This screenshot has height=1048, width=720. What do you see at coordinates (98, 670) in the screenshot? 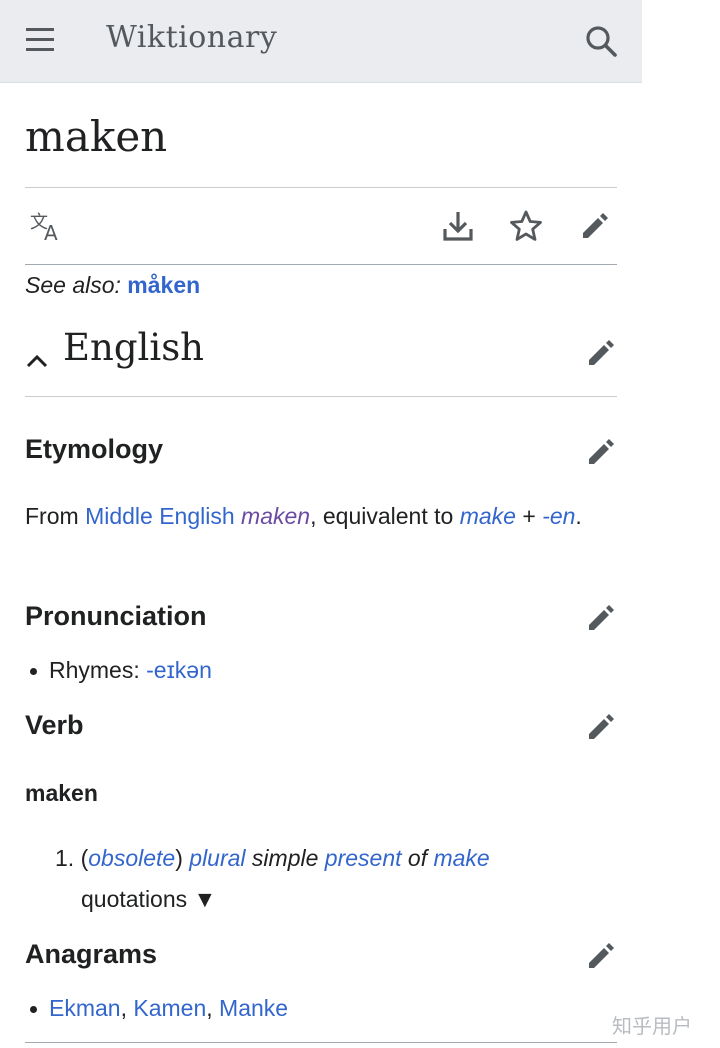
I see `rhymes-label: Rhymes:` at bounding box center [98, 670].